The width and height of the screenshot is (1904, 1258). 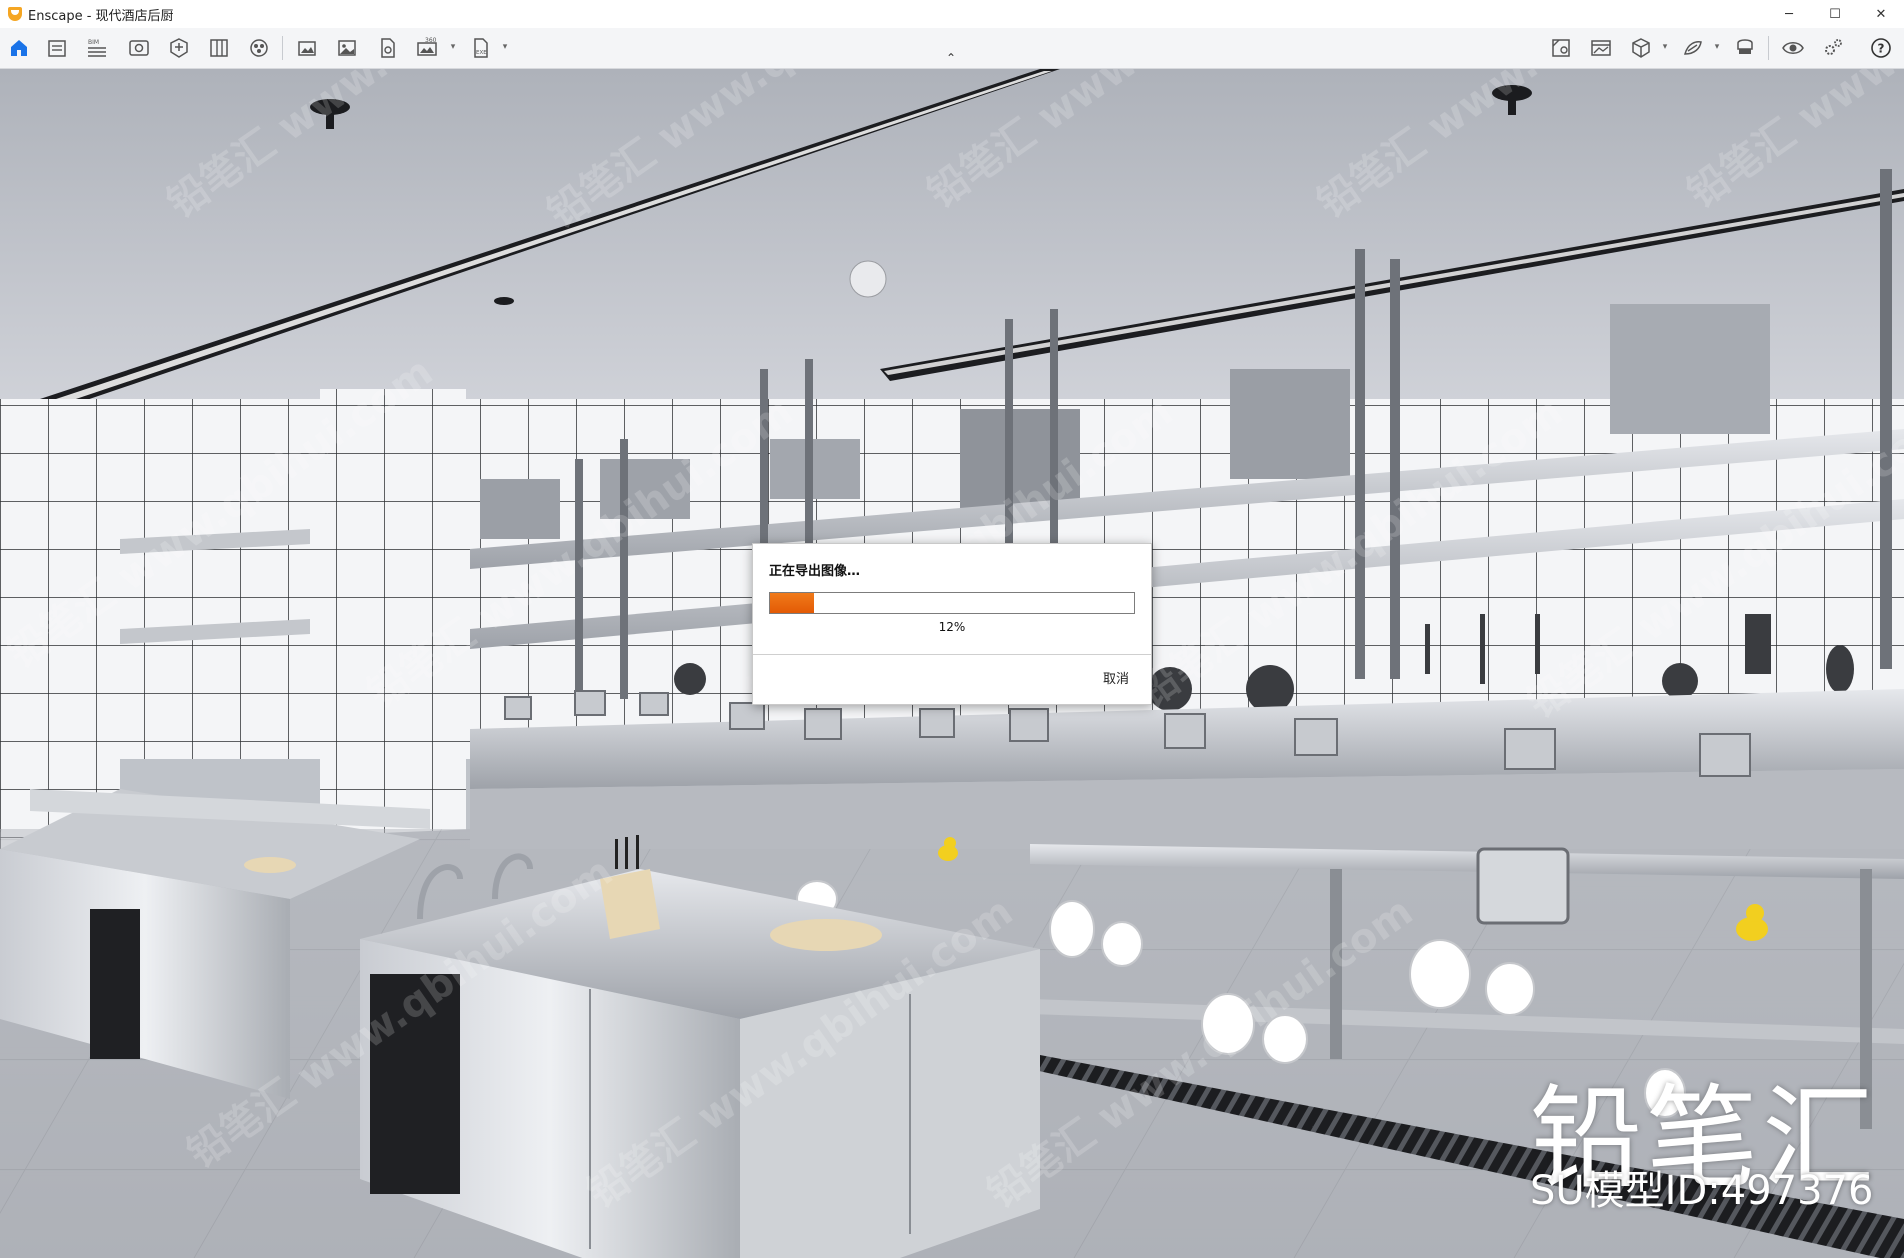 I want to click on screenshot-button, so click(x=307, y=48).